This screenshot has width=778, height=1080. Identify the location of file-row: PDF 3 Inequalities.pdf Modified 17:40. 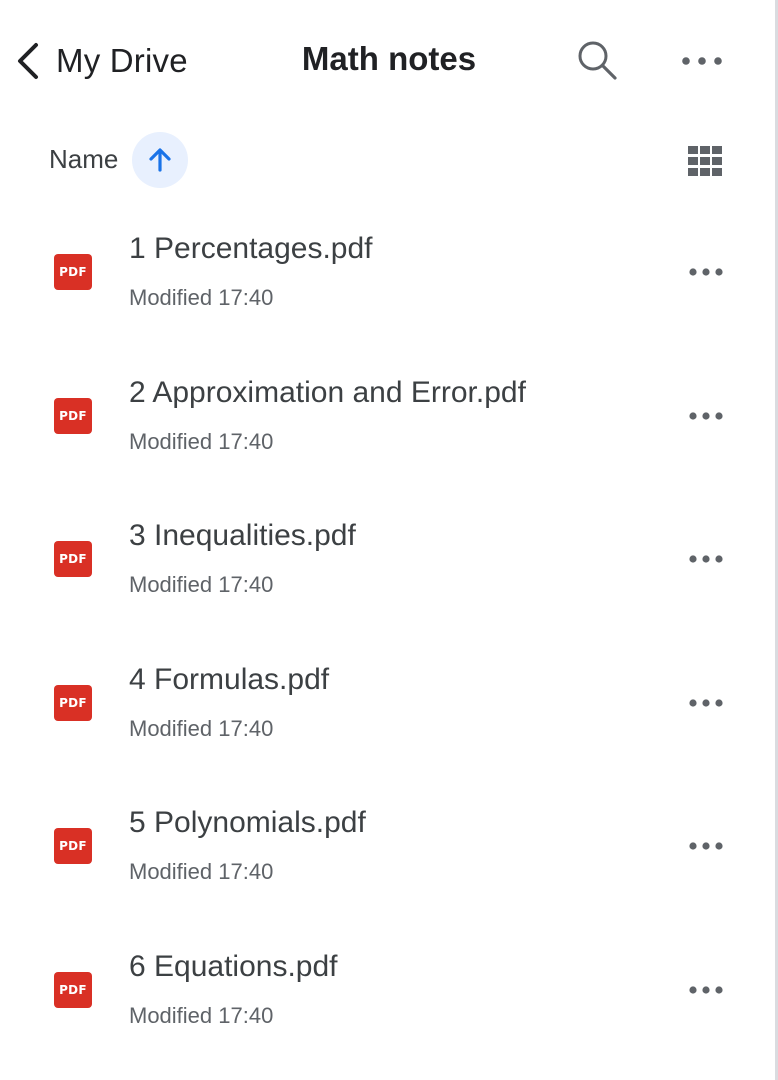
(387, 559).